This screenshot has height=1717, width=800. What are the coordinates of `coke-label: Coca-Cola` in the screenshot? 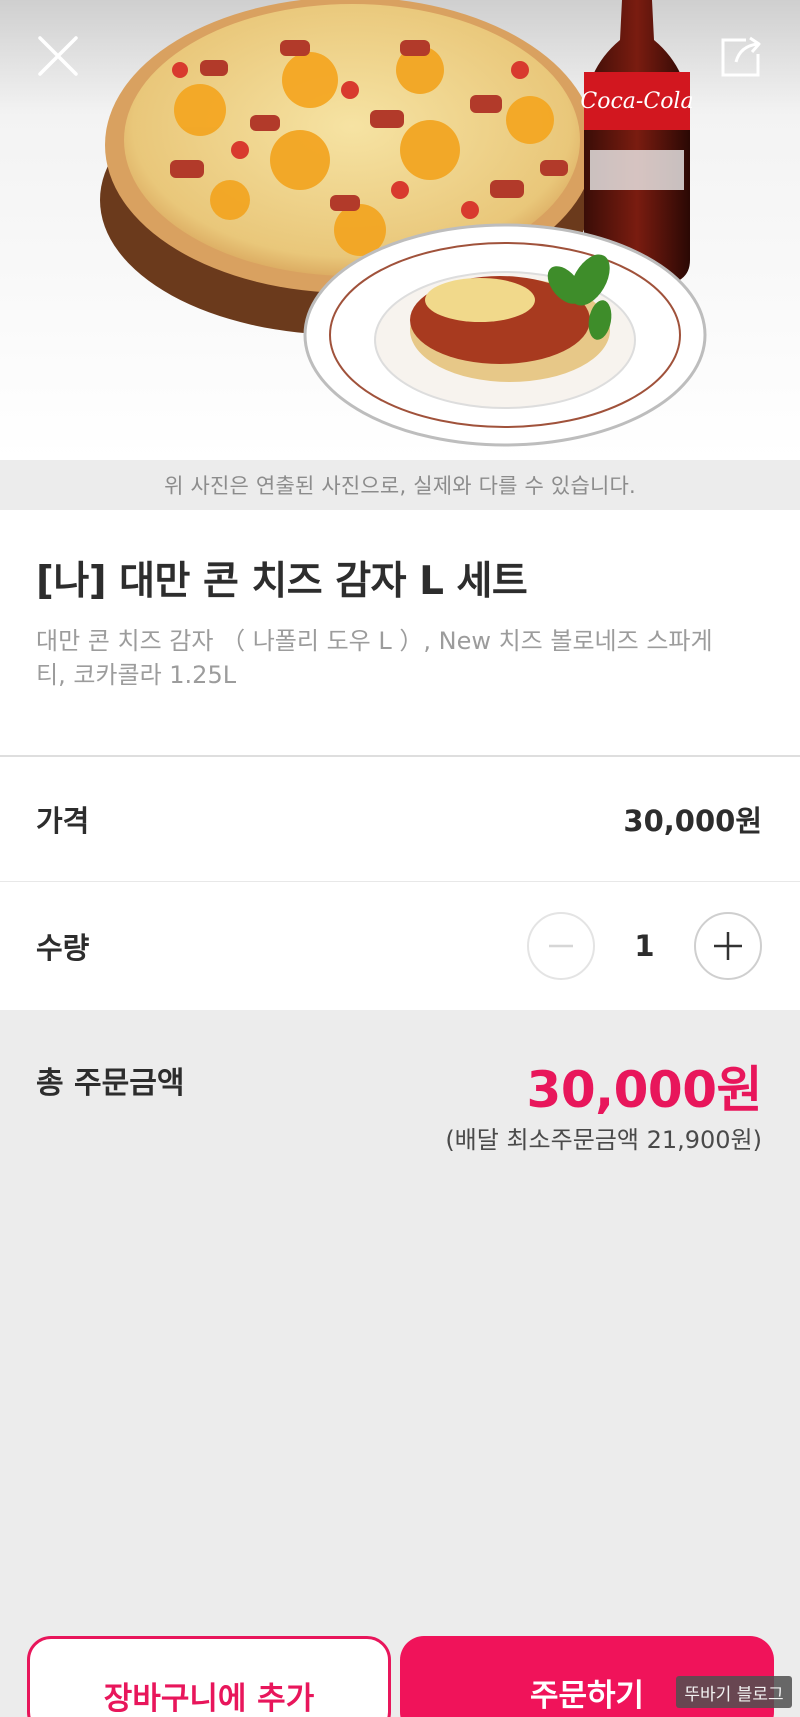 It's located at (636, 101).